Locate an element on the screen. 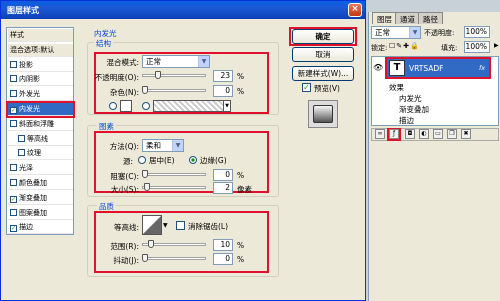 The height and width of the screenshot is (301, 500). style-item: ✓ 描边 is located at coordinates (40, 228).